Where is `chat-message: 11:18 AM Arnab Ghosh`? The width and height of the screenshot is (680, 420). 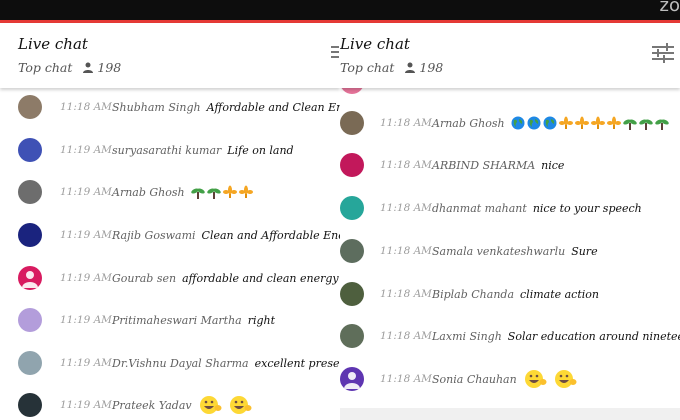
chat-message: 11:18 AM Arnab Ghosh is located at coordinates (510, 123).